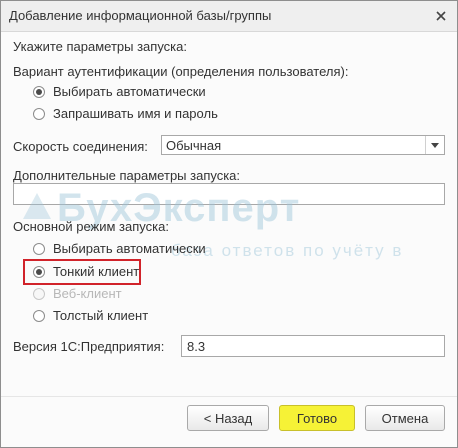 This screenshot has height=448, width=458. What do you see at coordinates (303, 145) in the screenshot?
I see `speed-select: Обычная` at bounding box center [303, 145].